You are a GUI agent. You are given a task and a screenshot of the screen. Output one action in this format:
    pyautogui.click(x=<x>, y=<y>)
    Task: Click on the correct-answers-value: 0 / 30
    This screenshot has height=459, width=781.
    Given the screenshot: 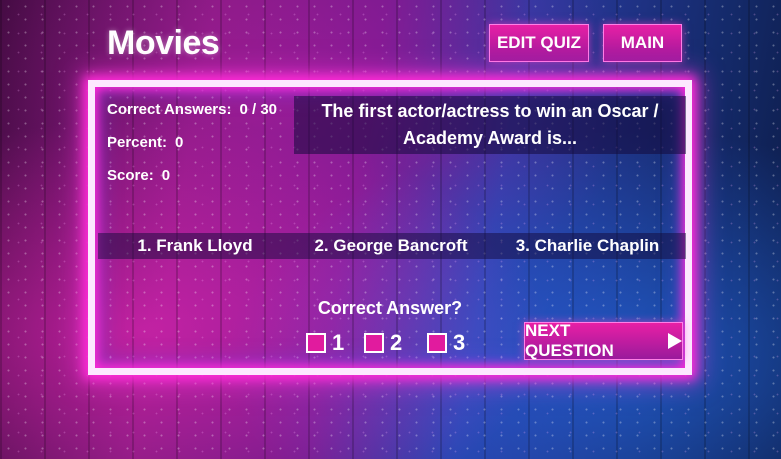 What is the action you would take?
    pyautogui.click(x=258, y=109)
    